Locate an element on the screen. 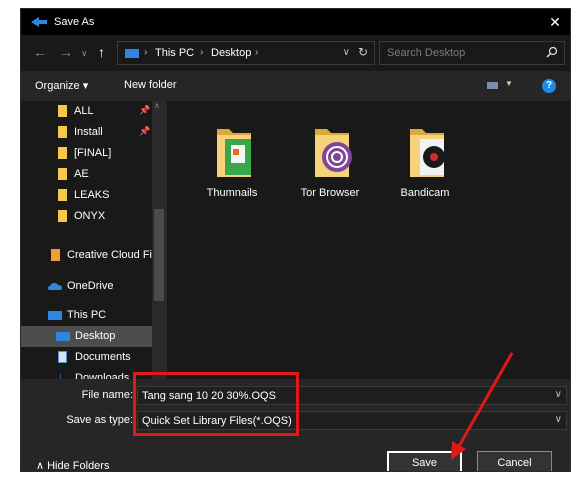 The height and width of the screenshot is (479, 585). sidebar-item-label: This PC is located at coordinates (87, 315).